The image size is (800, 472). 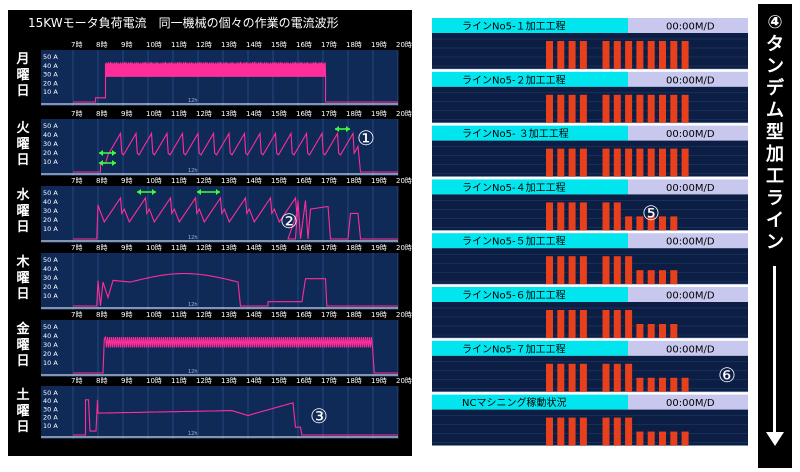 What do you see at coordinates (727, 375) in the screenshot?
I see `marker-6: ⑥` at bounding box center [727, 375].